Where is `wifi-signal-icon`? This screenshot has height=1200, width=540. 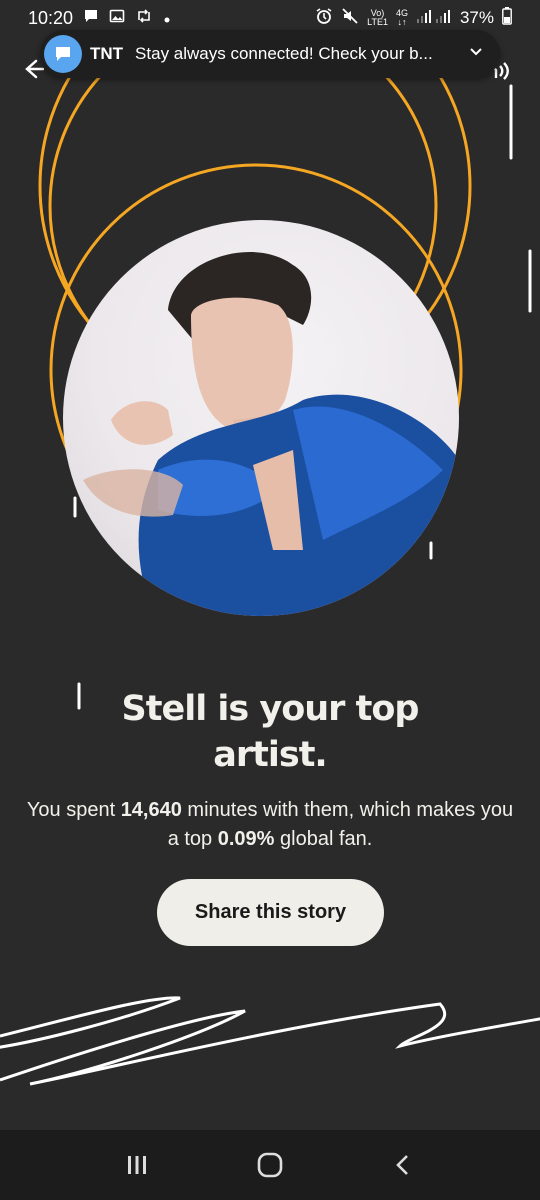
wifi-signal-icon is located at coordinates (434, 18).